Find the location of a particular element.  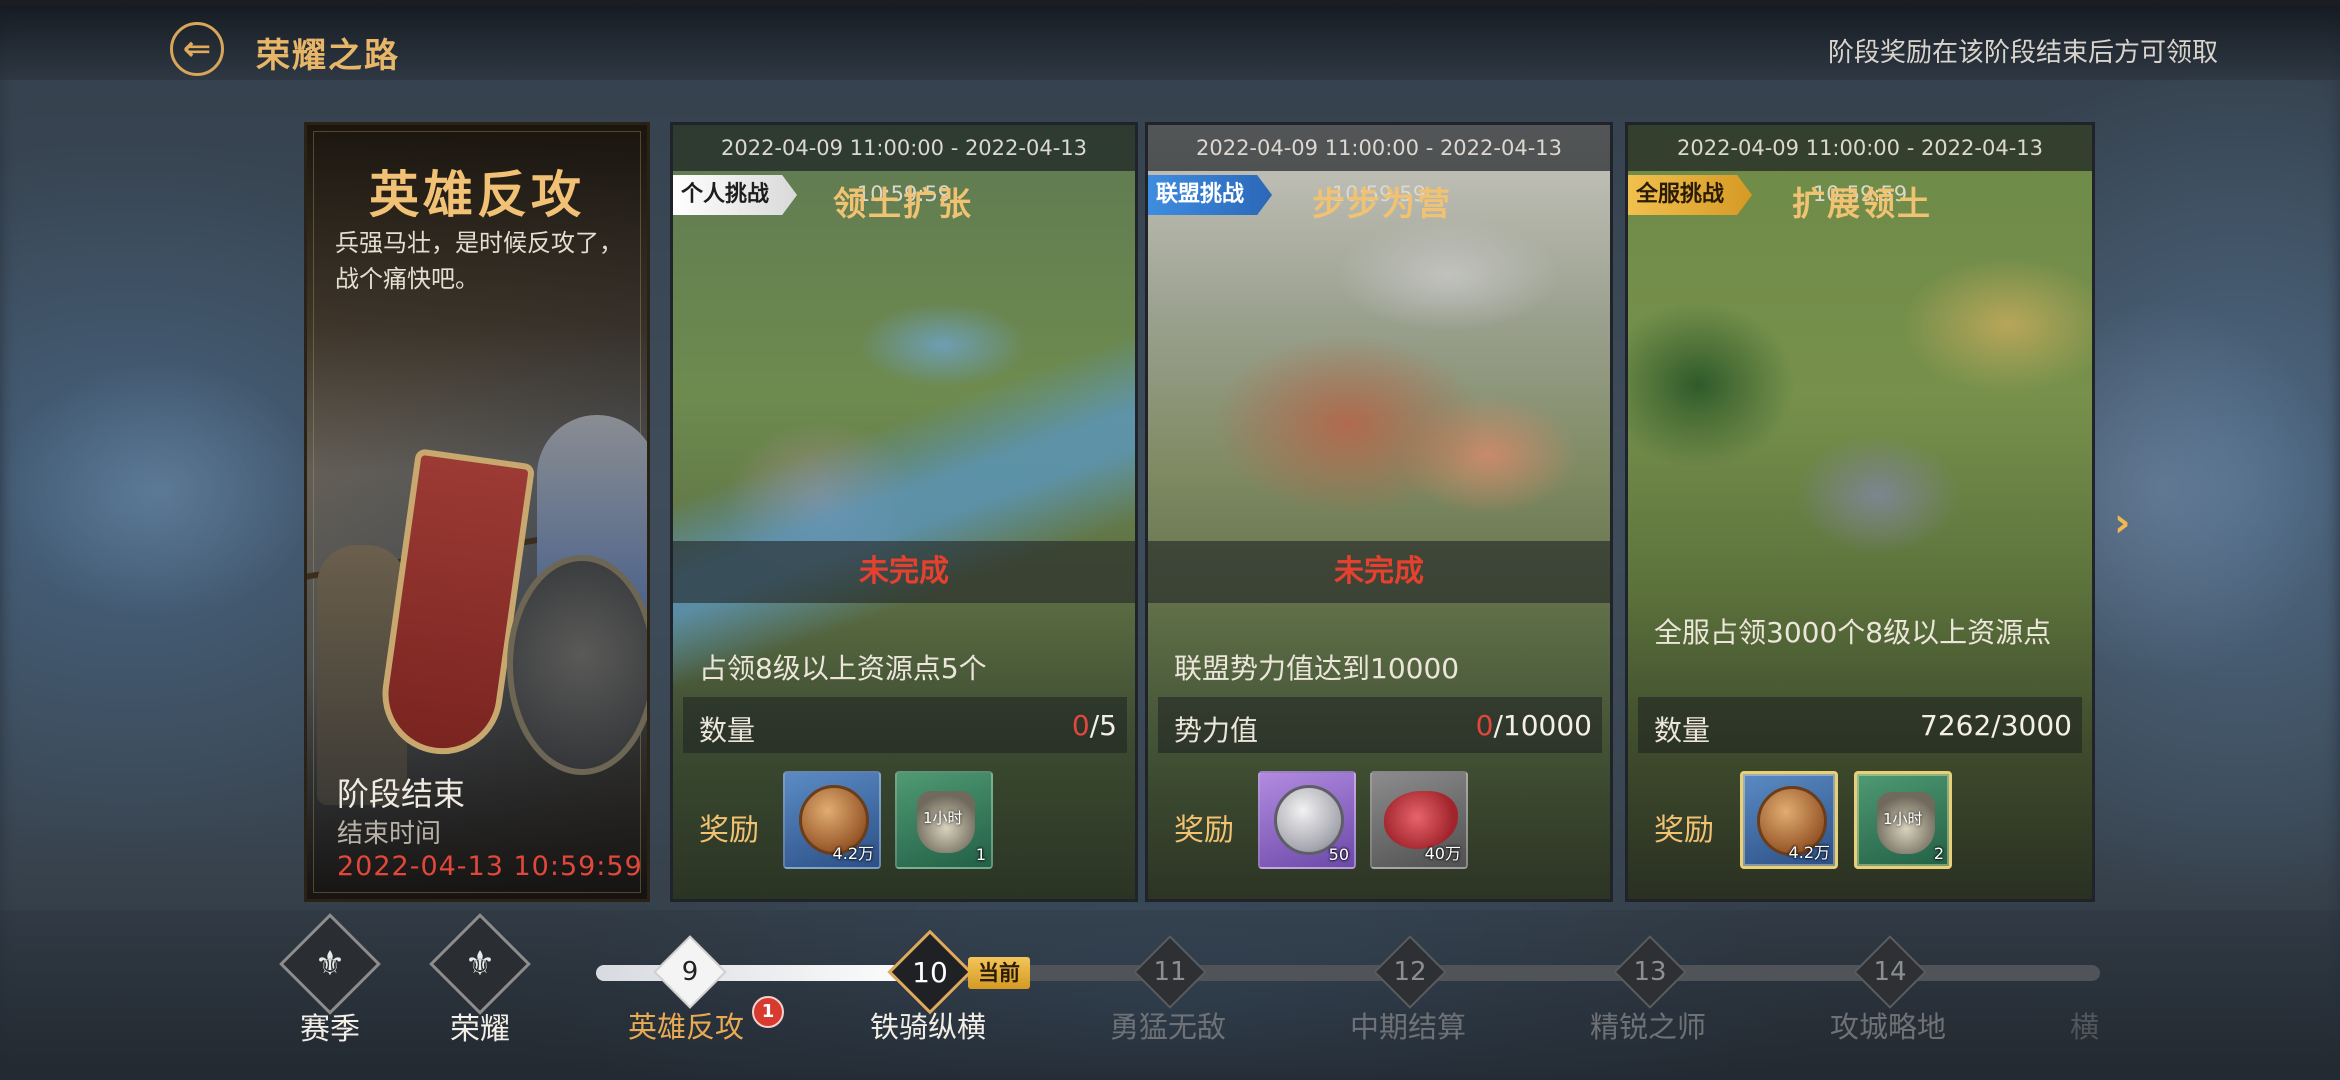

stage-status: 阶段结束 is located at coordinates (401, 794).